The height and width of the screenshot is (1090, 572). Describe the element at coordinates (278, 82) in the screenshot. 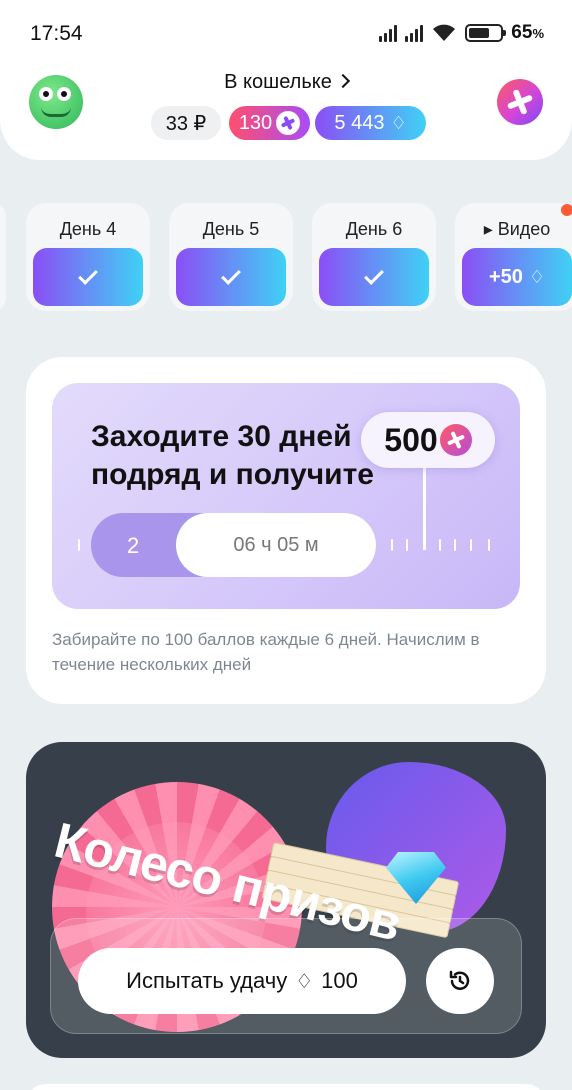

I see `wallet-title: В кошельке` at that location.